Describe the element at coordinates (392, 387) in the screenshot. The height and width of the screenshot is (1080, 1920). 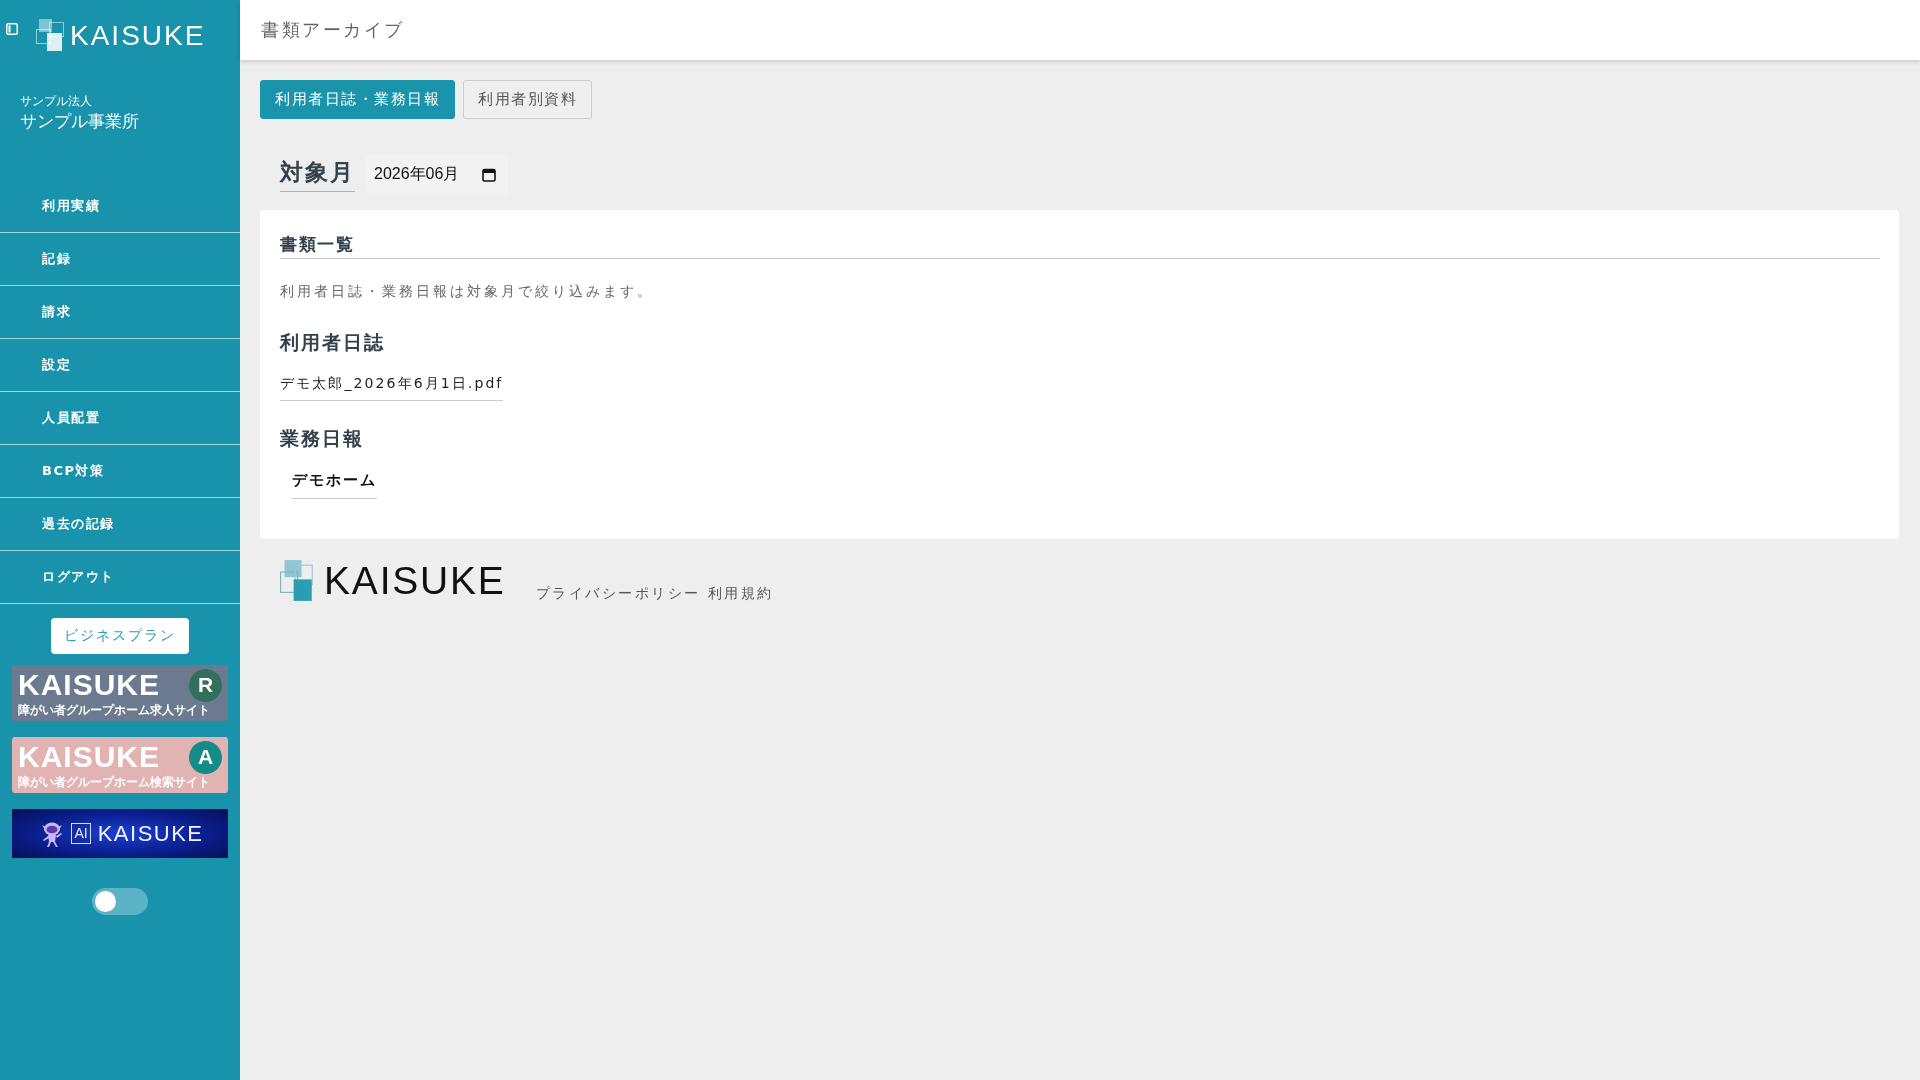
I see `file-link: デモ太郎_2026年6月1日.pdf` at that location.